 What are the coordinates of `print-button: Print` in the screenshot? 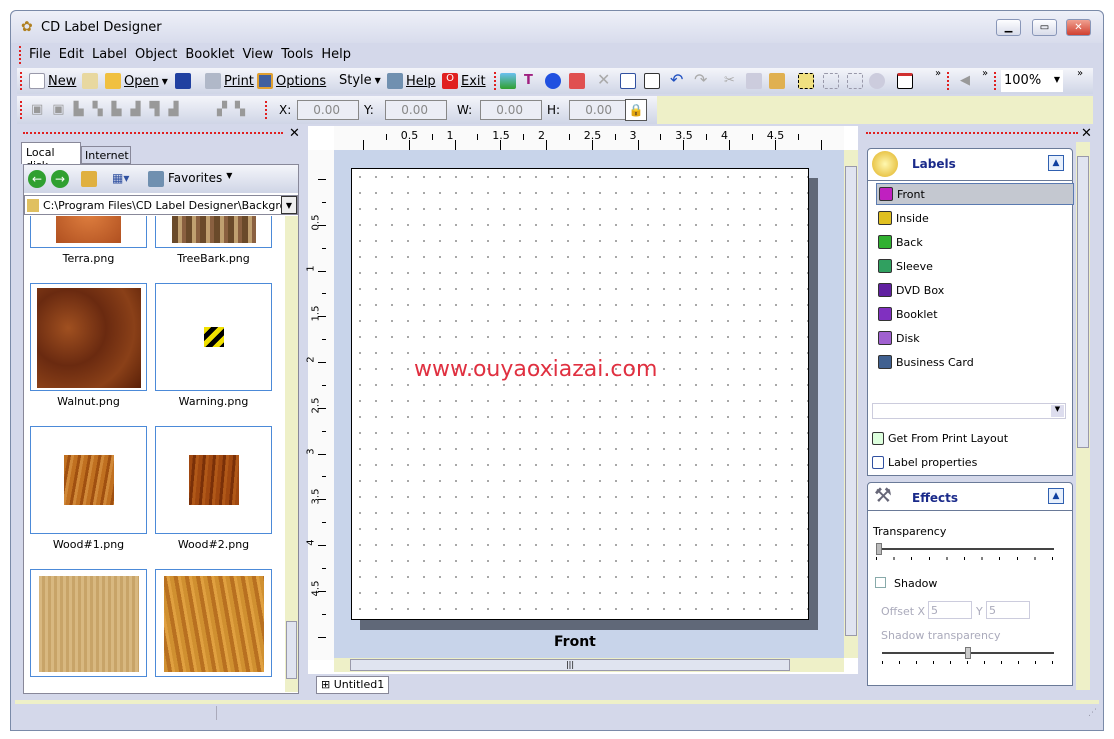 It's located at (229, 81).